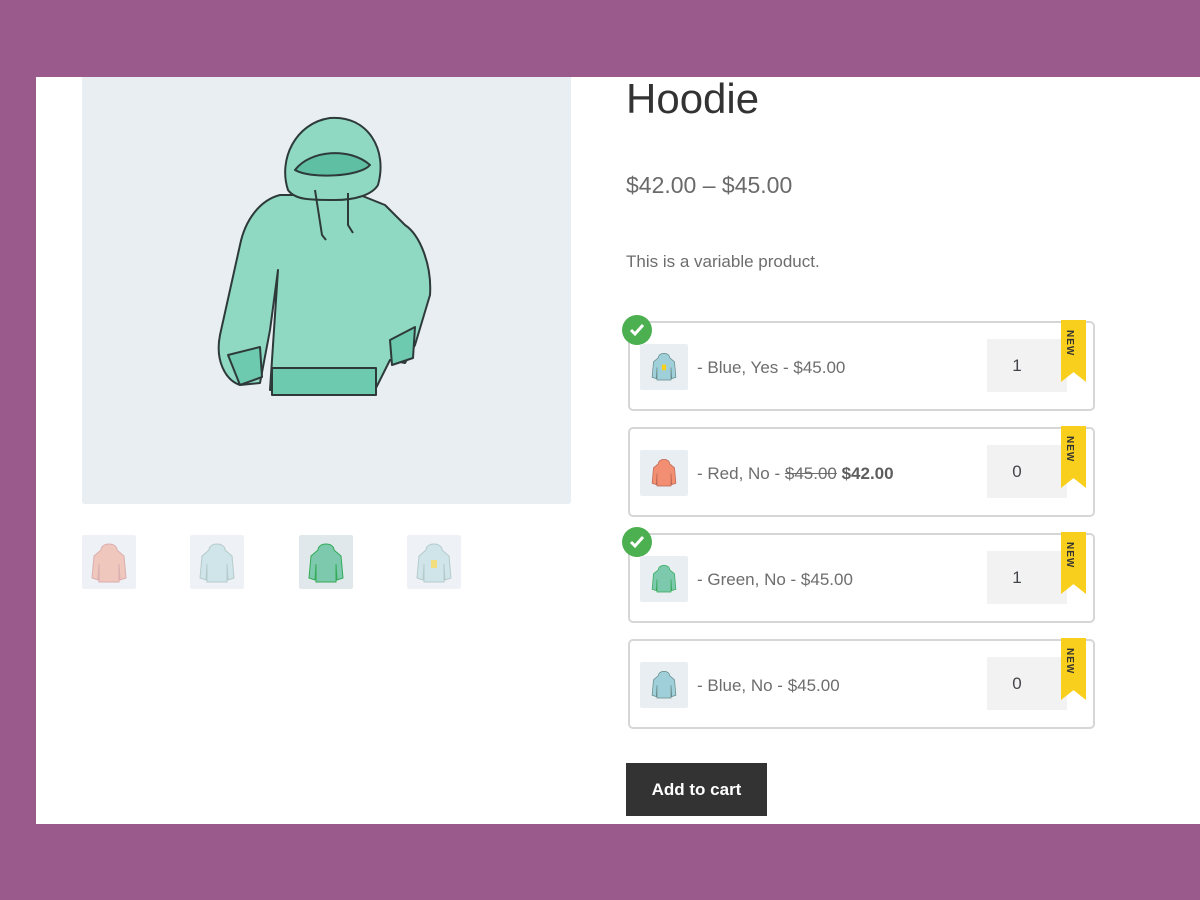 The width and height of the screenshot is (1200, 900). What do you see at coordinates (810, 473) in the screenshot?
I see `old-price: $45.00` at bounding box center [810, 473].